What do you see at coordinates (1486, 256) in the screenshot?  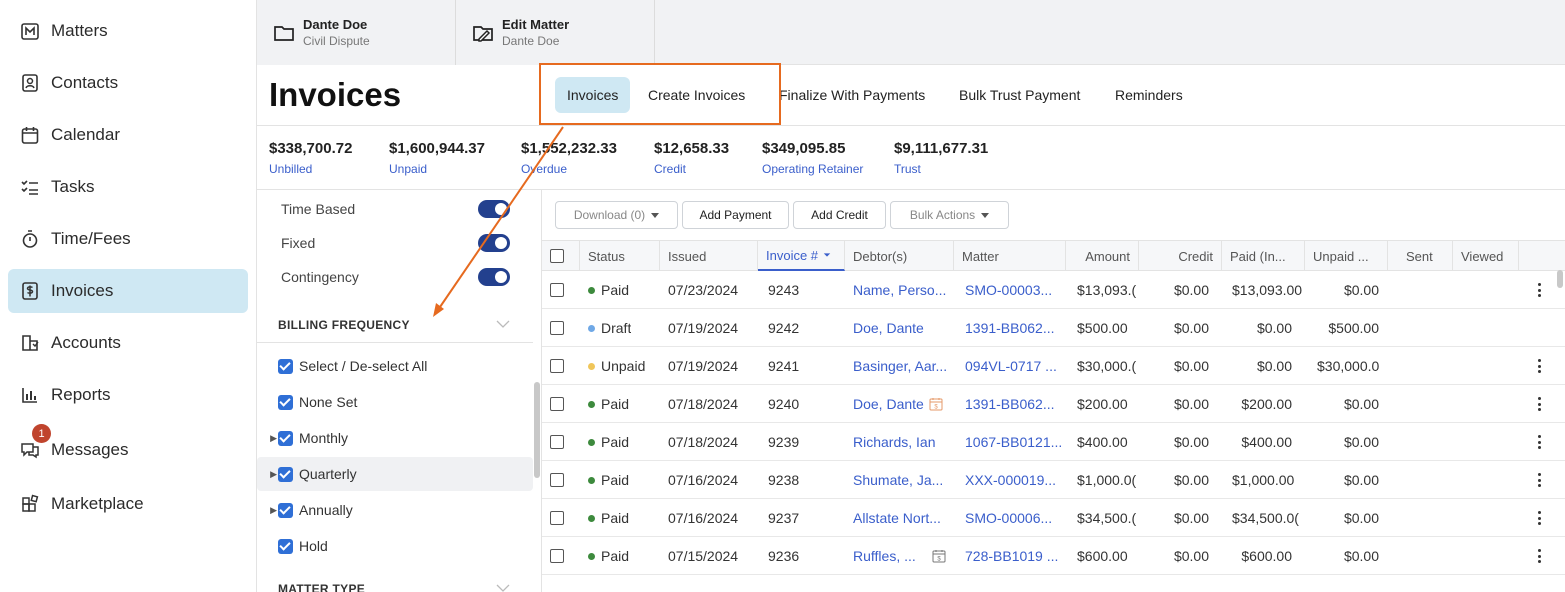 I see `column-header-viewed: Viewed` at bounding box center [1486, 256].